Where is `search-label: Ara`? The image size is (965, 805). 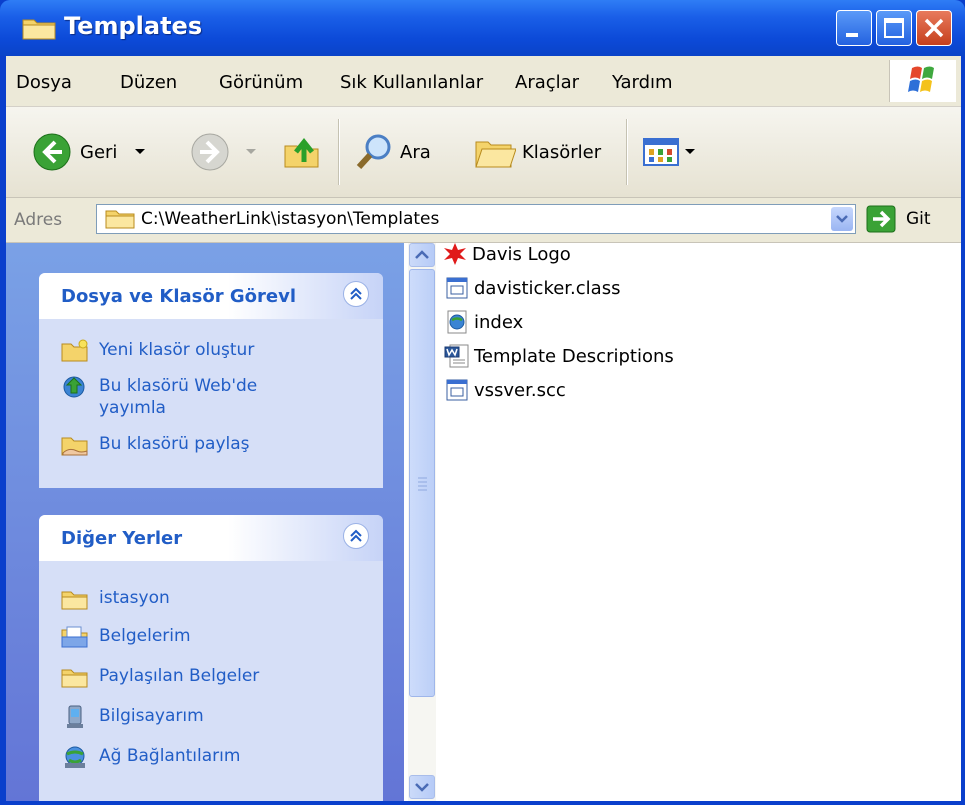
search-label: Ara is located at coordinates (415, 152).